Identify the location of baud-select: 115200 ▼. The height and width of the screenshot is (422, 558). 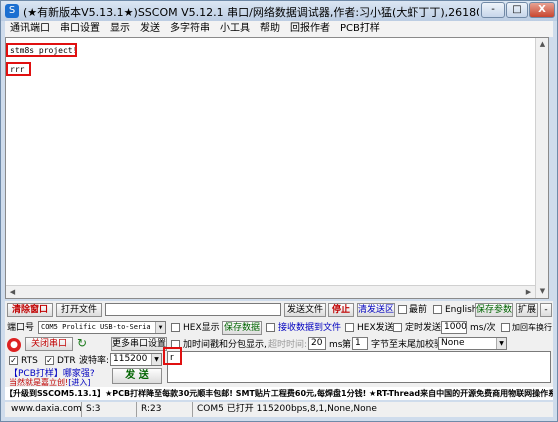
(136, 359).